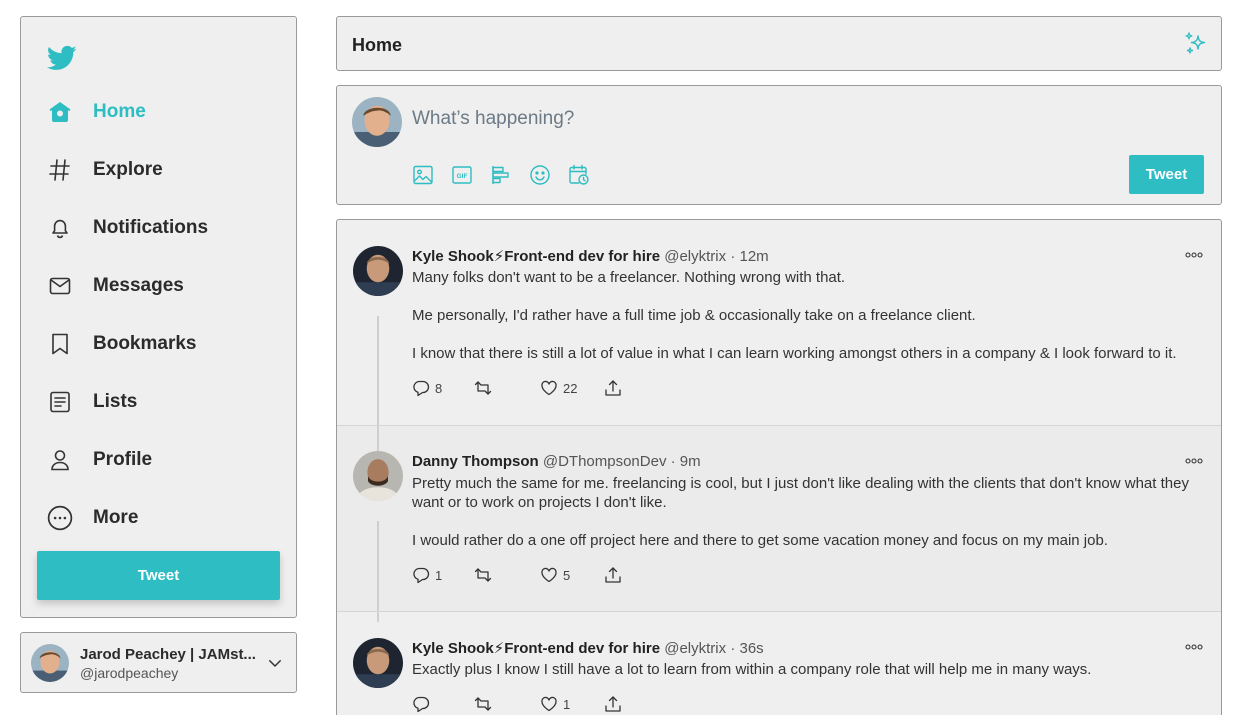 This screenshot has width=1242, height=715. I want to click on envelope-icon, so click(60, 286).